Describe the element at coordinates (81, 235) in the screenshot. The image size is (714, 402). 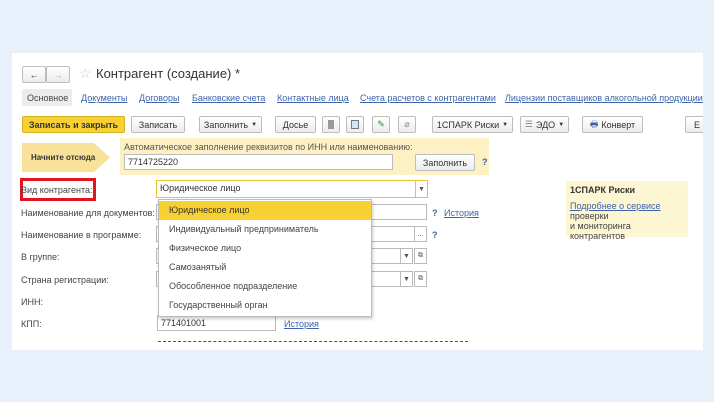
I see `prog-name-label: Наименование в программе:` at that location.